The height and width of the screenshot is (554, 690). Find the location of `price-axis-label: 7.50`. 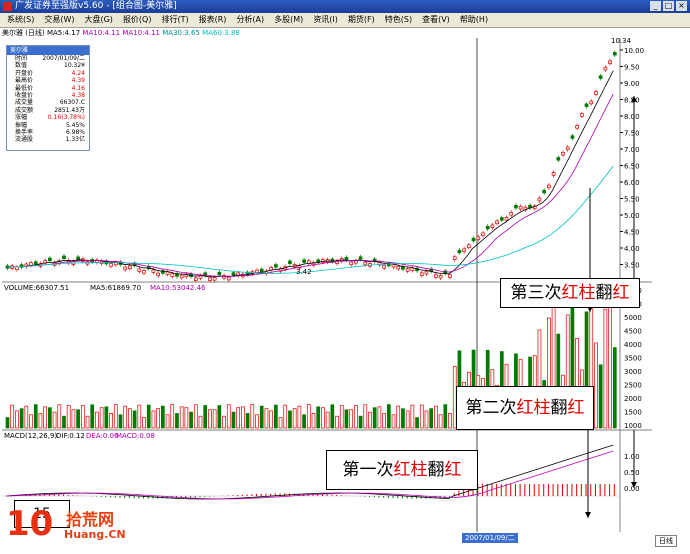

price-axis-label: 7.50 is located at coordinates (632, 134).